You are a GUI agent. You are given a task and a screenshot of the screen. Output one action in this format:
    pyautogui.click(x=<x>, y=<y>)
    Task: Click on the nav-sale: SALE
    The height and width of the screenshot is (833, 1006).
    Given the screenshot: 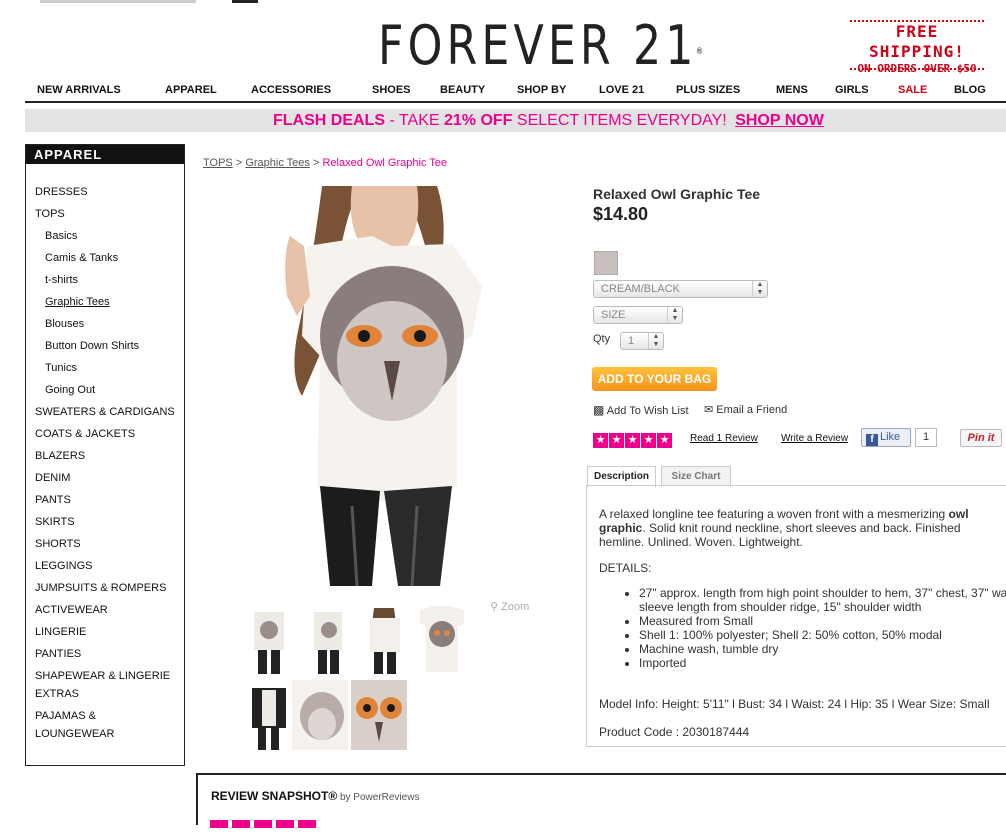 What is the action you would take?
    pyautogui.click(x=912, y=90)
    